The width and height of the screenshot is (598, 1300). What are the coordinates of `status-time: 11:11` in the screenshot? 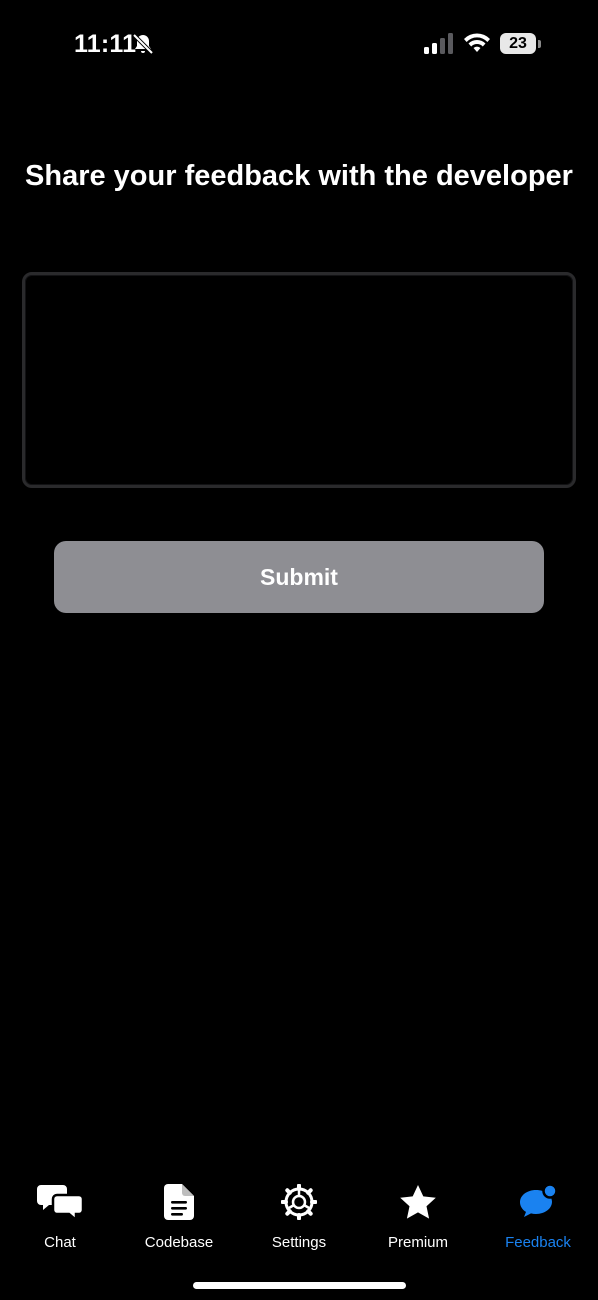 It's located at (105, 44).